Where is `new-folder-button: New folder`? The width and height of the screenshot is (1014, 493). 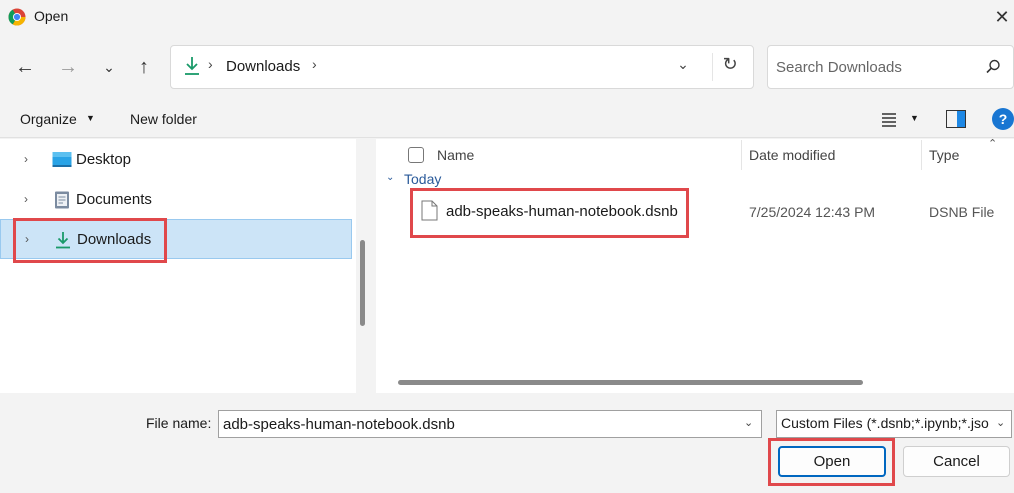 new-folder-button: New folder is located at coordinates (163, 119).